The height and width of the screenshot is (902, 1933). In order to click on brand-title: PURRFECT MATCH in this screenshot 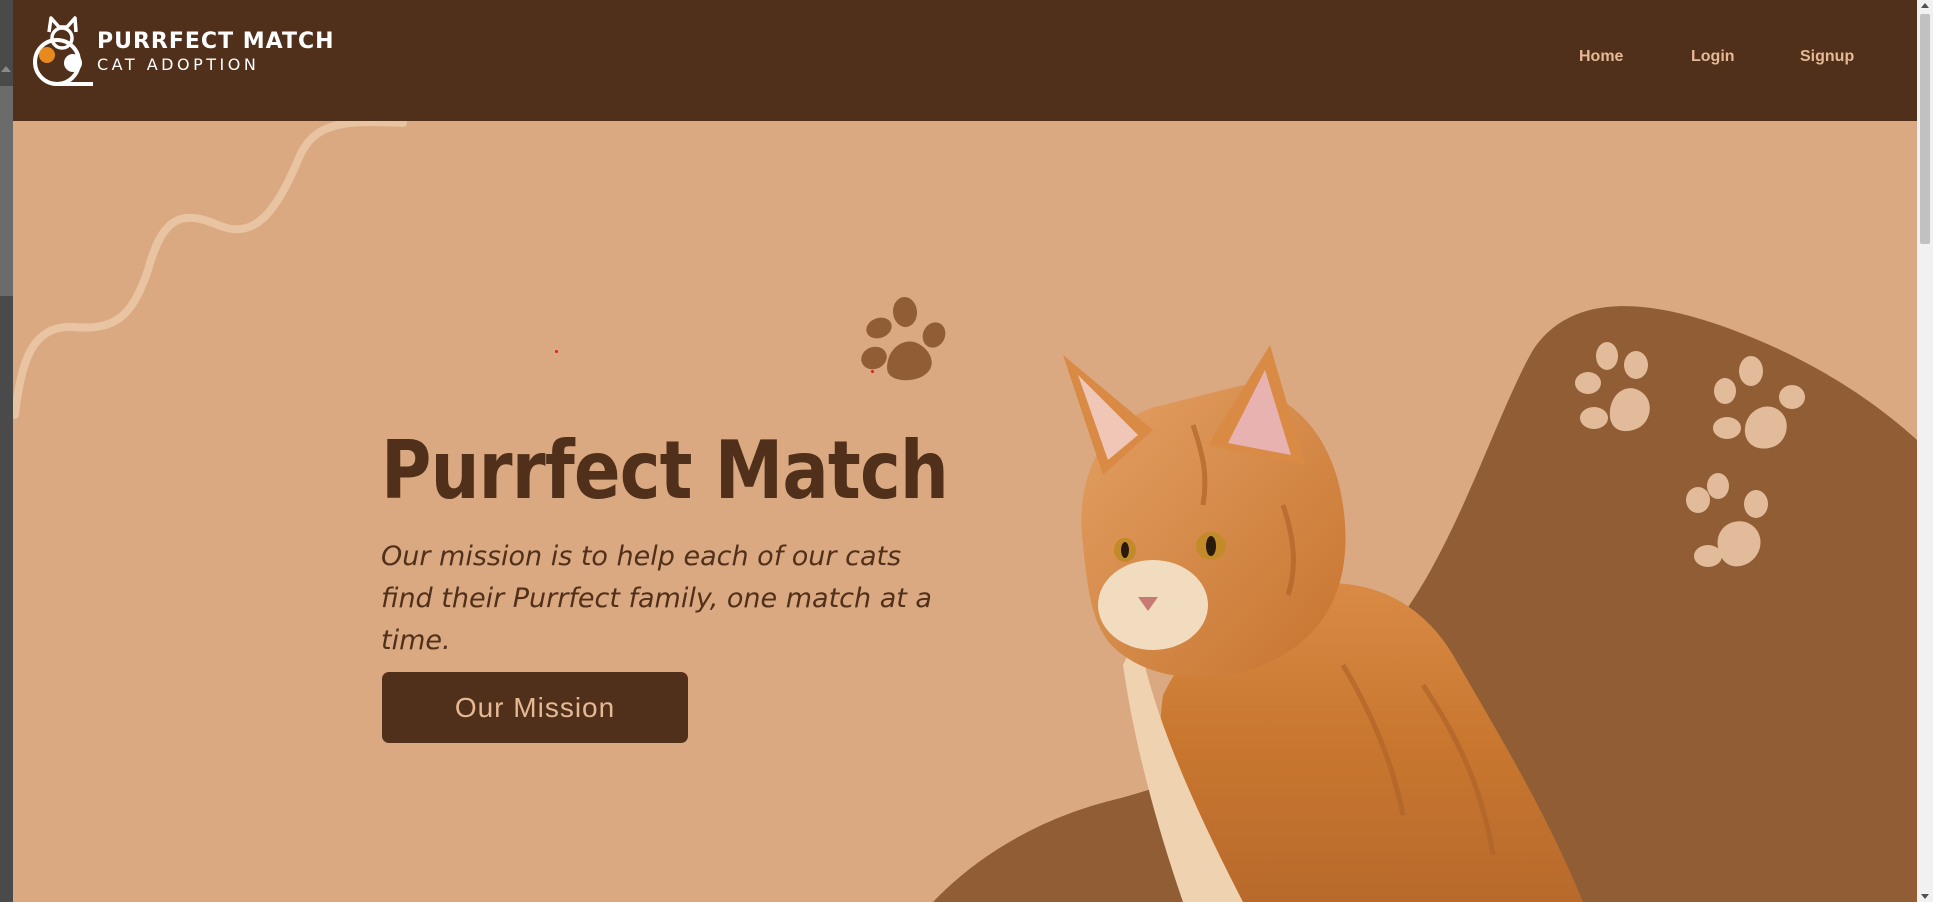, I will do `click(216, 41)`.